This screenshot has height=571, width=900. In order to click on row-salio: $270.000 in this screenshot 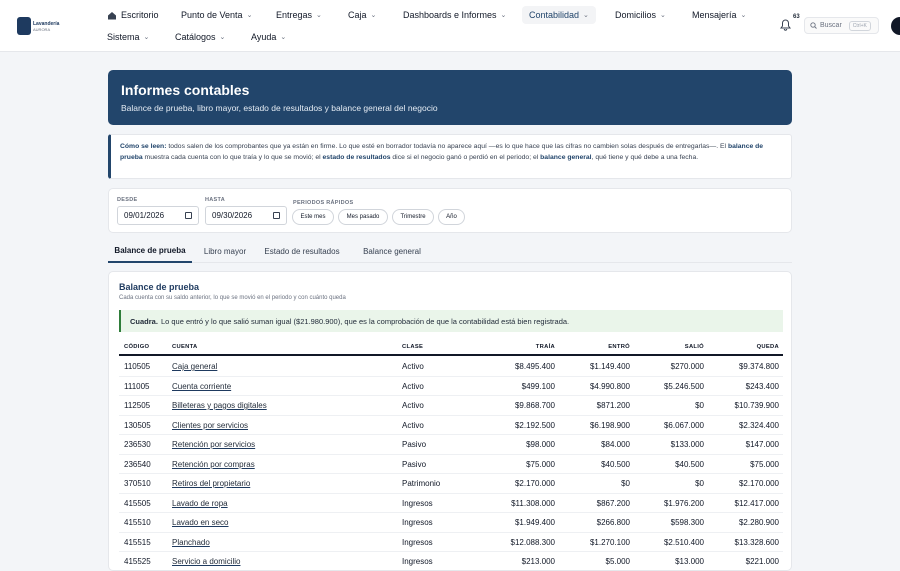, I will do `click(687, 366)`.